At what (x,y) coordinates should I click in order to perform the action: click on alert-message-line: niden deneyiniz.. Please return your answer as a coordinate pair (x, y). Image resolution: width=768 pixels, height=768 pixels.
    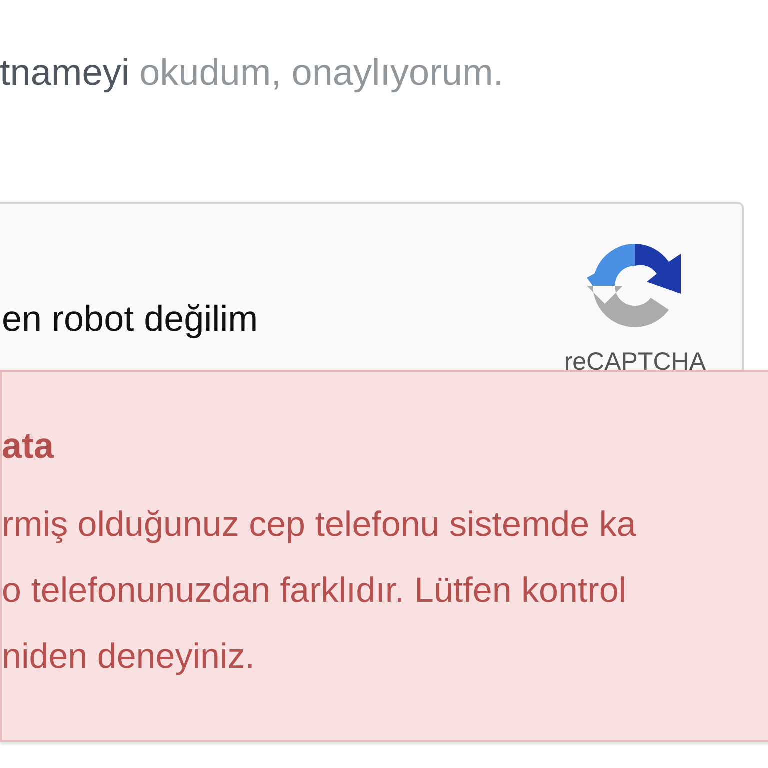
    Looking at the image, I should click on (129, 657).